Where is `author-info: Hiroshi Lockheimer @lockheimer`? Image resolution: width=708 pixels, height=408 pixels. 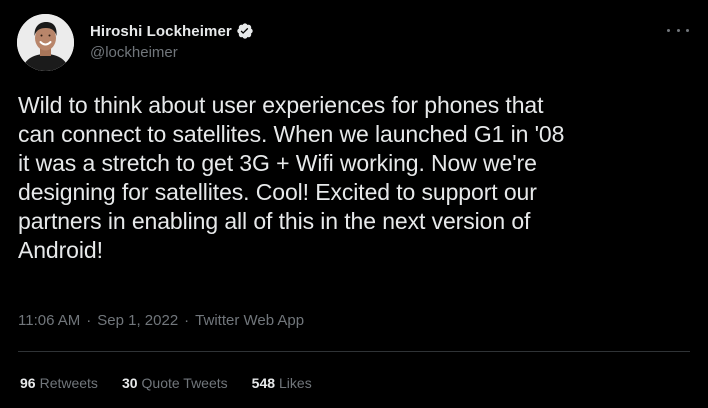 author-info: Hiroshi Lockheimer @lockheimer is located at coordinates (172, 41).